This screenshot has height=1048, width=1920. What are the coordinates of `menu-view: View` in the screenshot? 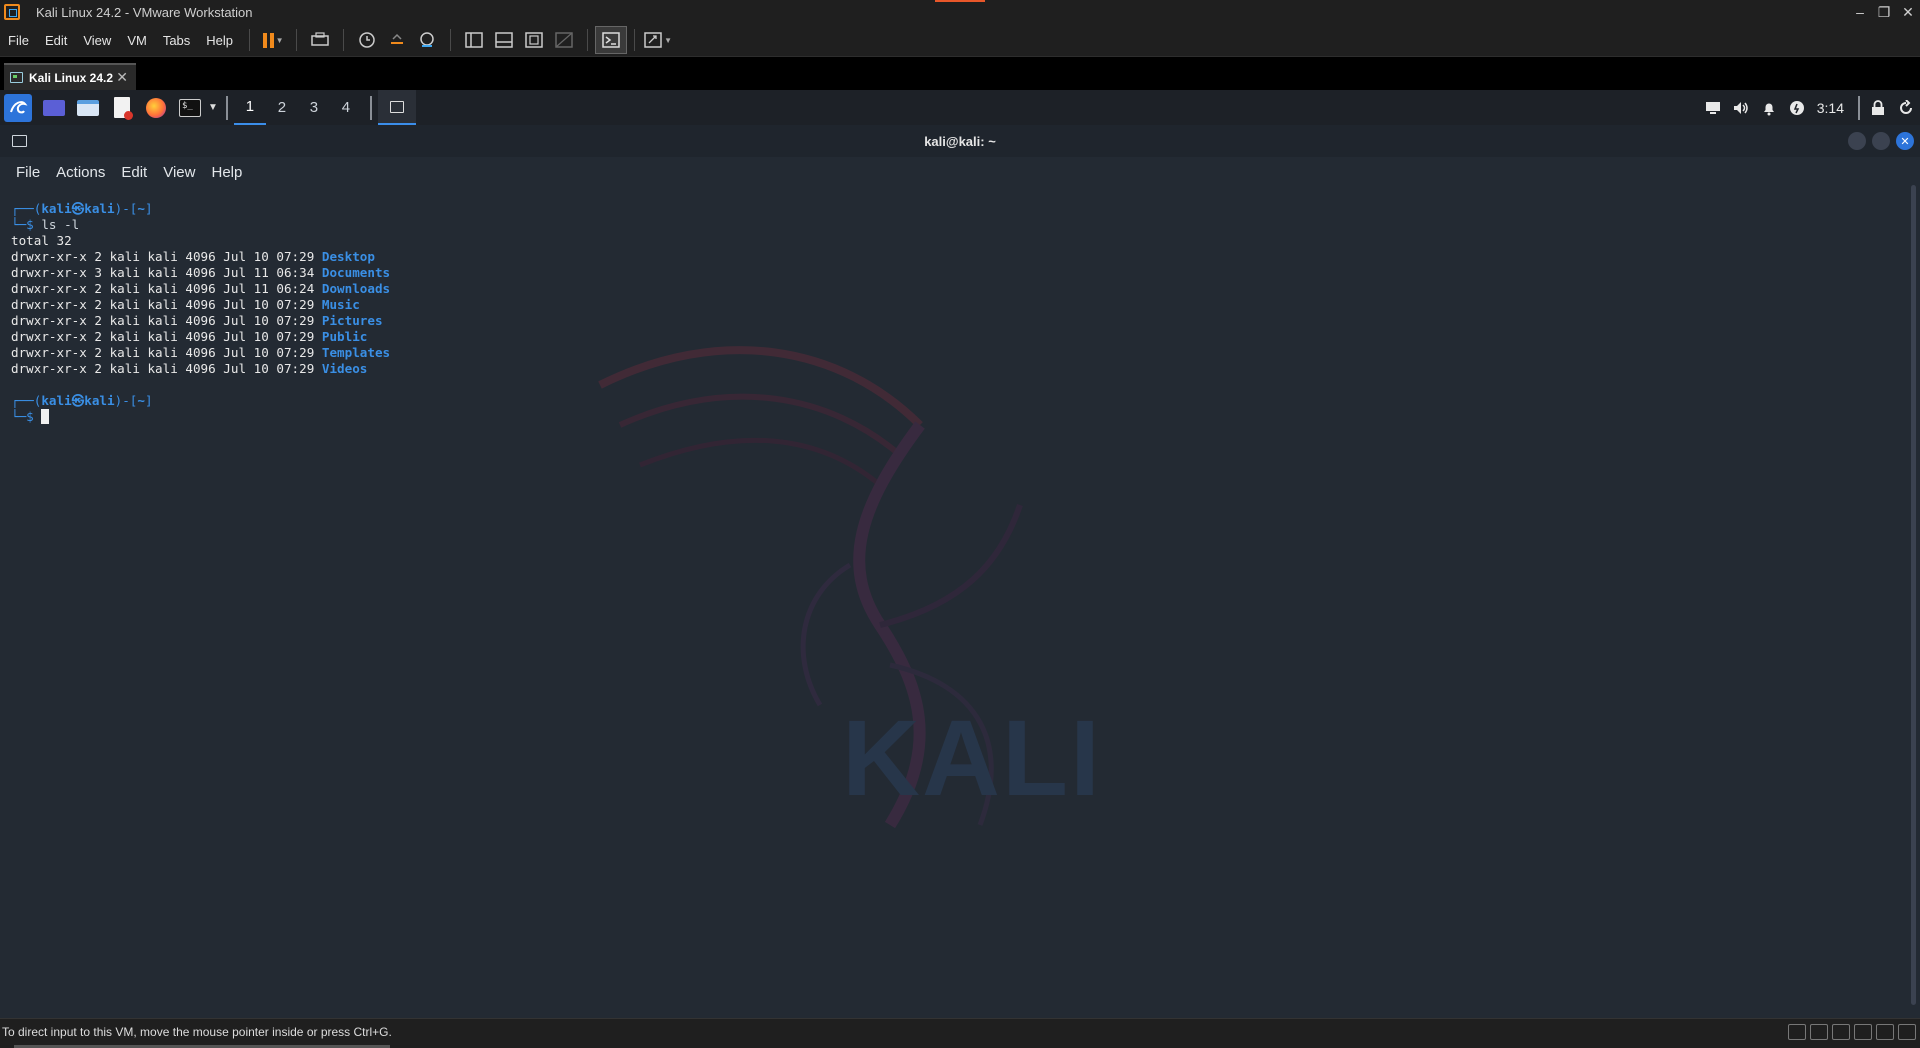 It's located at (97, 40).